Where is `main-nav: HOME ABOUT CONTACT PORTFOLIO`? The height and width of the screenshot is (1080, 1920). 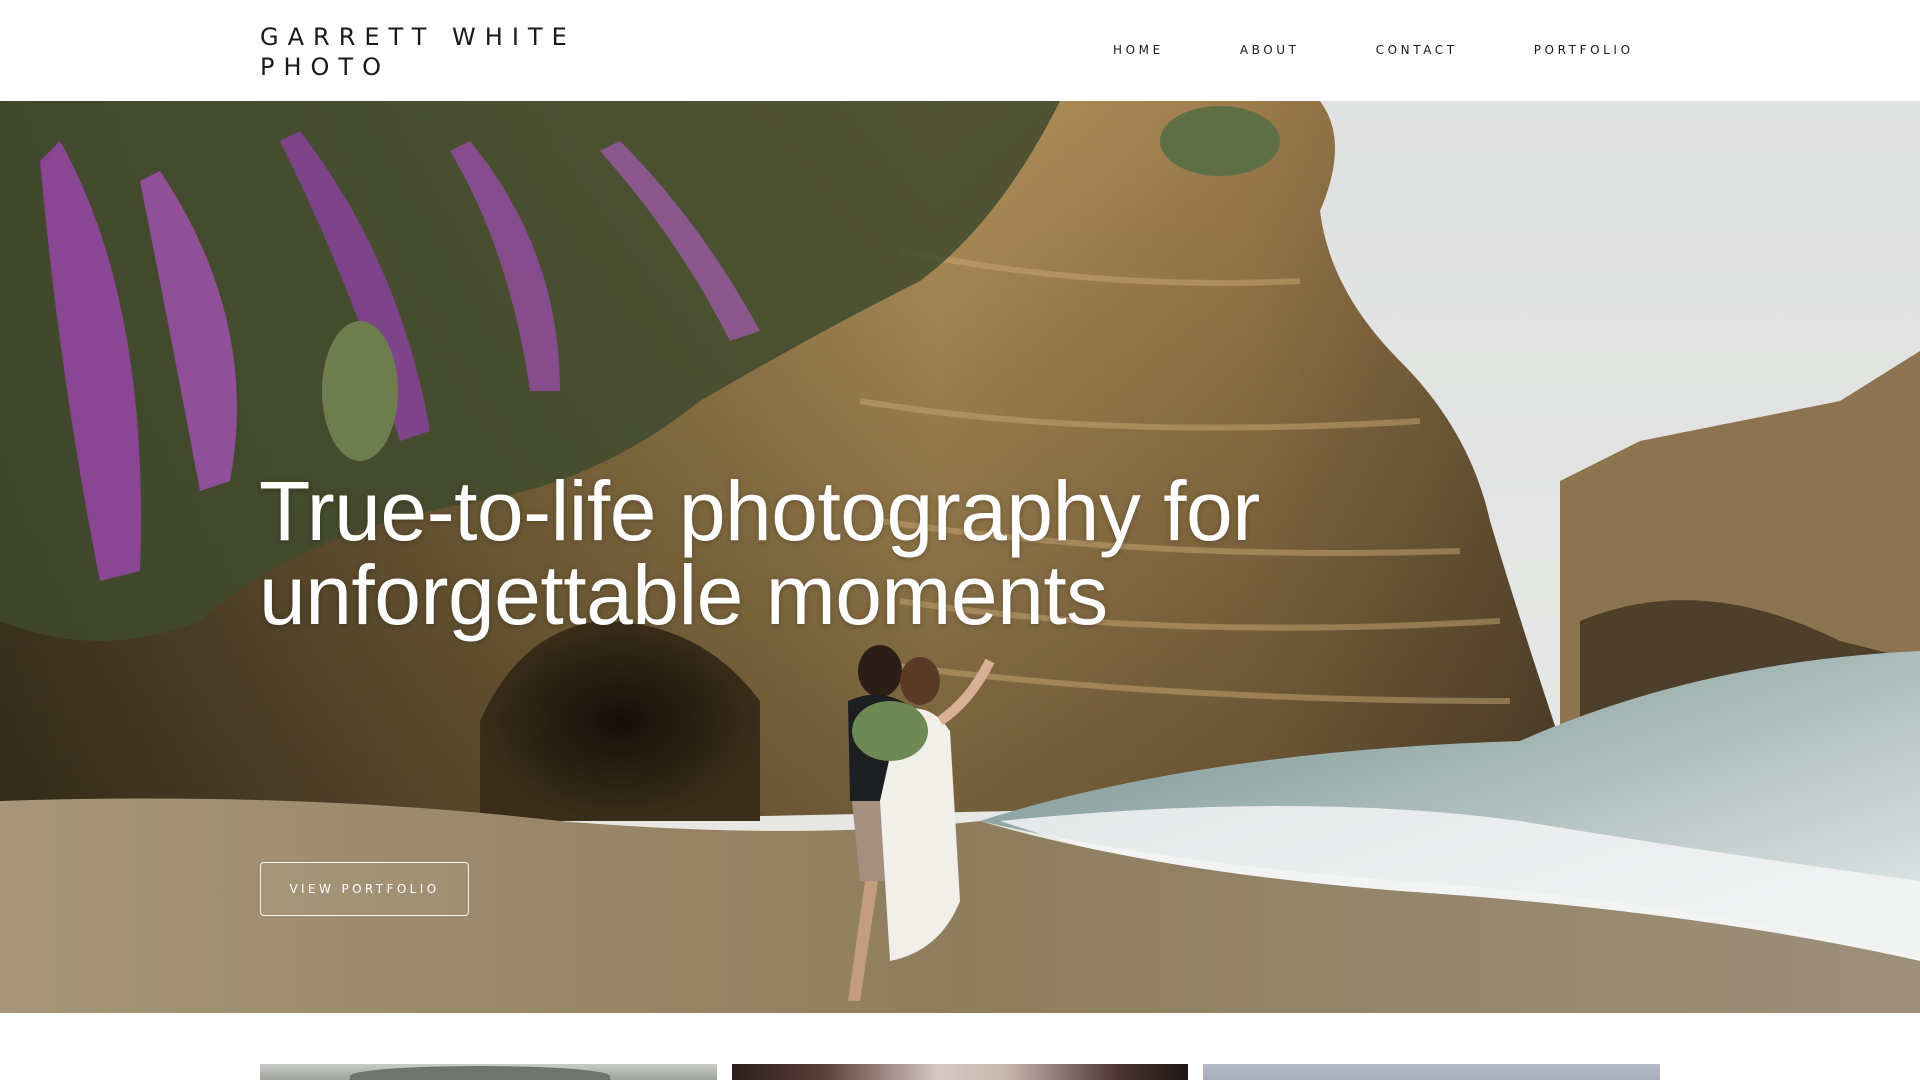 main-nav: HOME ABOUT CONTACT PORTFOLIO is located at coordinates (1373, 50).